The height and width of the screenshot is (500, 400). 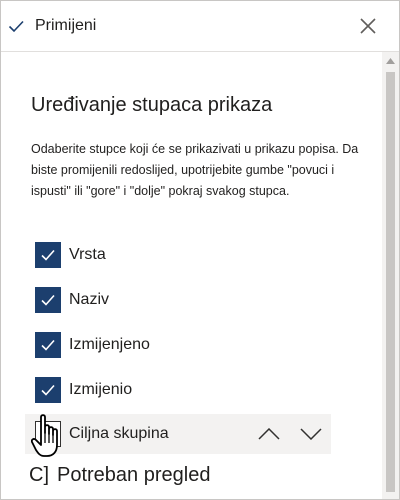 I want to click on checkbox-izmijenjeno, so click(x=48, y=344).